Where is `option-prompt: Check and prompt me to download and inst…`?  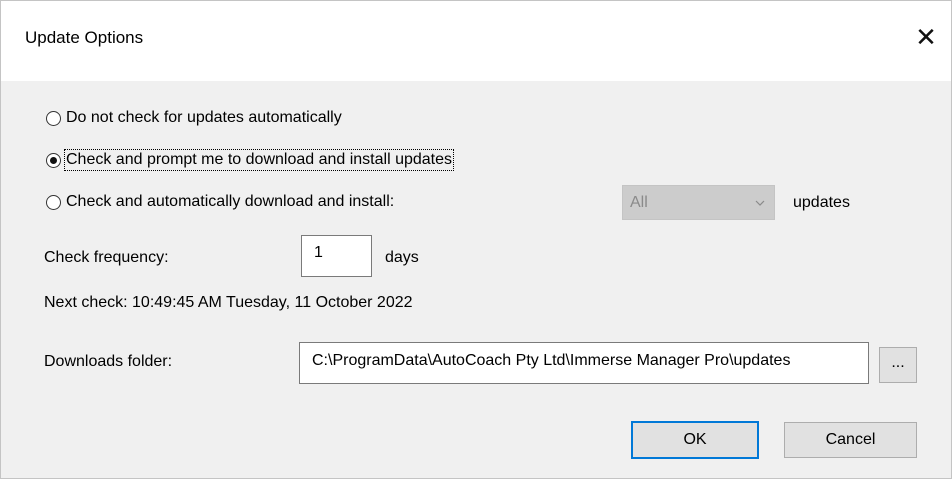 option-prompt: Check and prompt me to download and inst… is located at coordinates (250, 160).